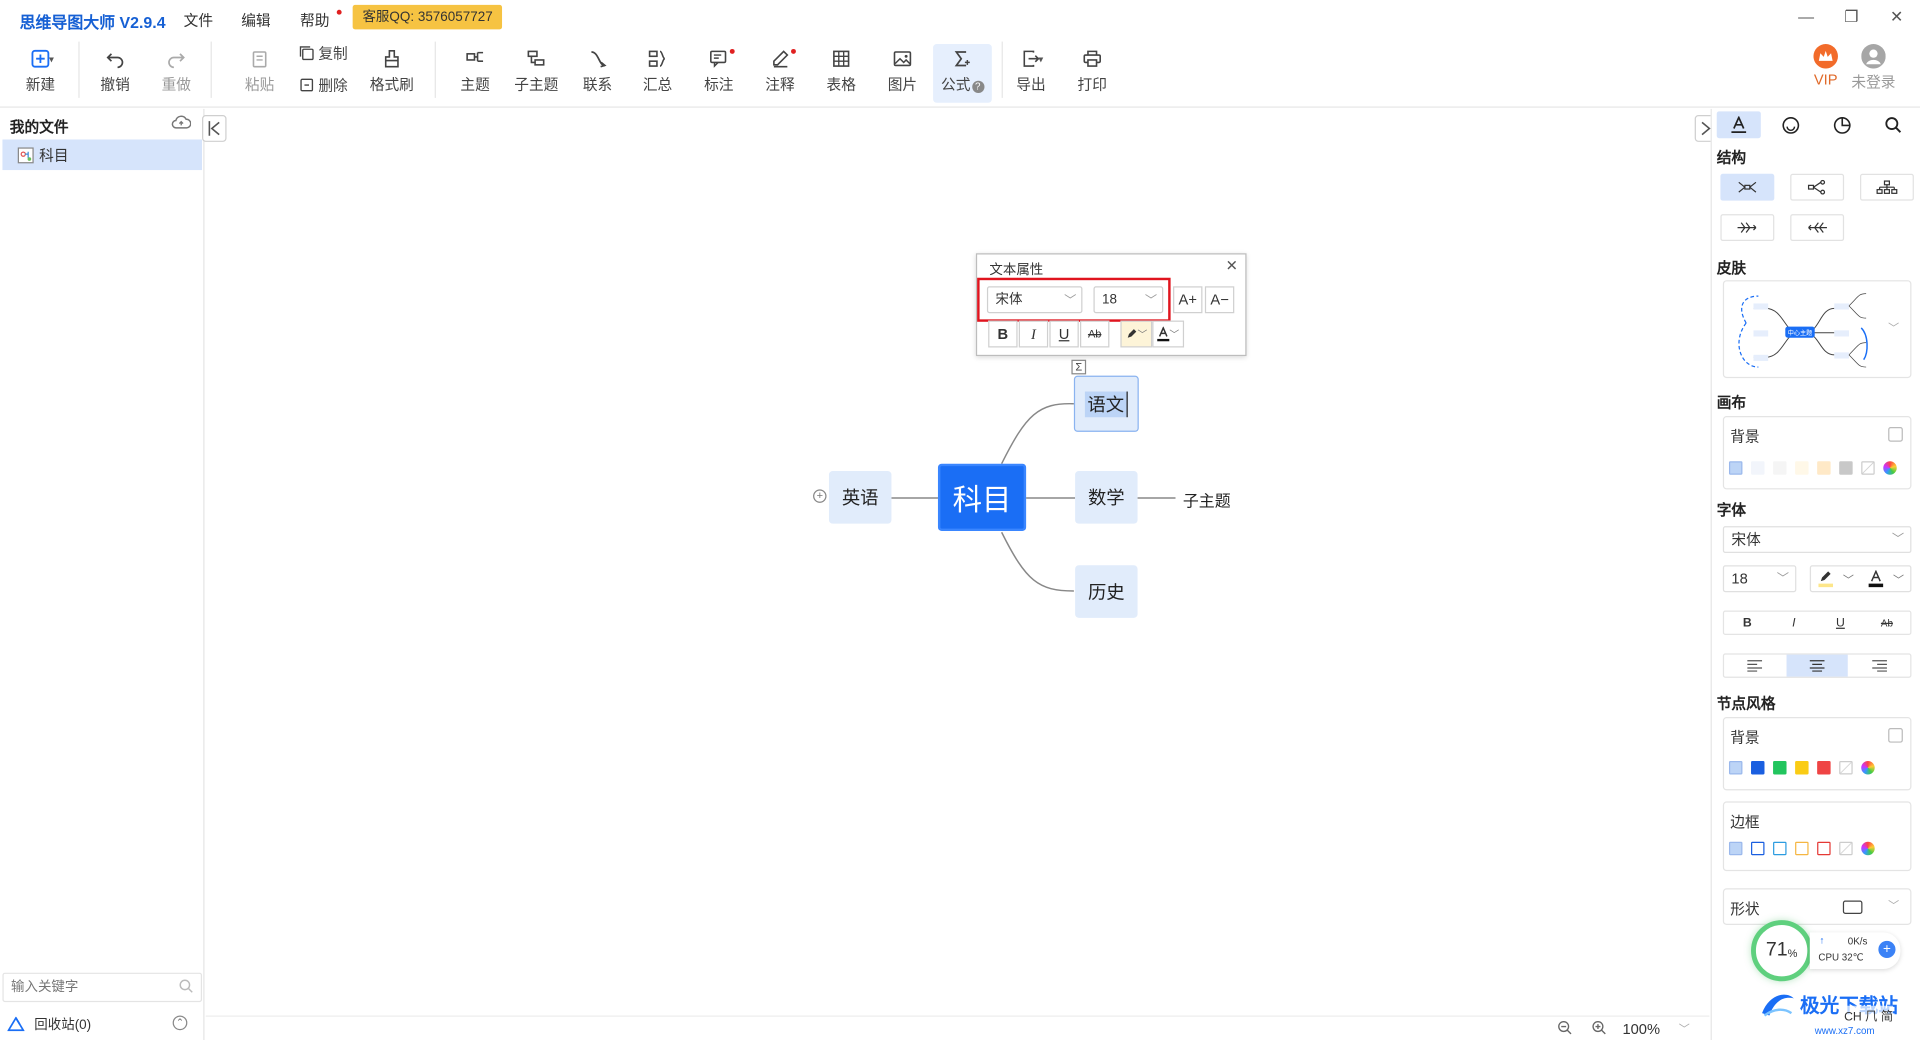 Image resolution: width=1920 pixels, height=1040 pixels. What do you see at coordinates (1003, 334) in the screenshot?
I see `bold-button: B` at bounding box center [1003, 334].